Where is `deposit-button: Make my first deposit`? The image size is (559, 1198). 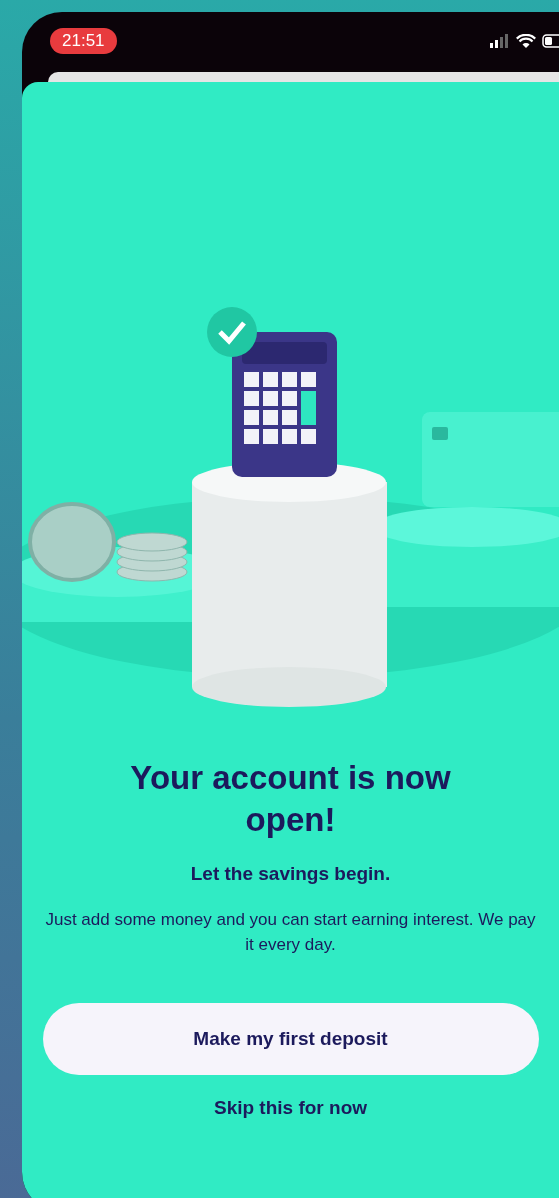 deposit-button: Make my first deposit is located at coordinates (290, 1039).